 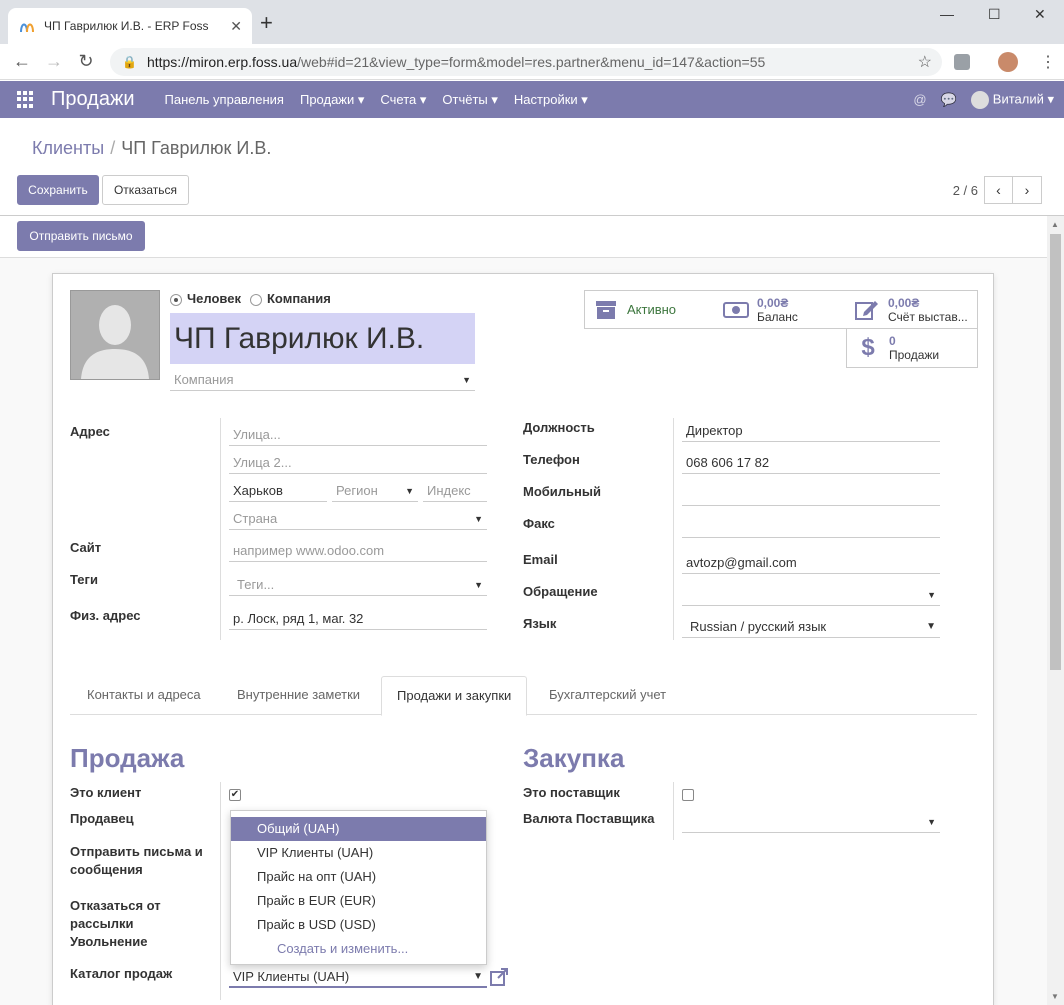 What do you see at coordinates (224, 99) in the screenshot?
I see `menu-dashboard: Панель управления` at bounding box center [224, 99].